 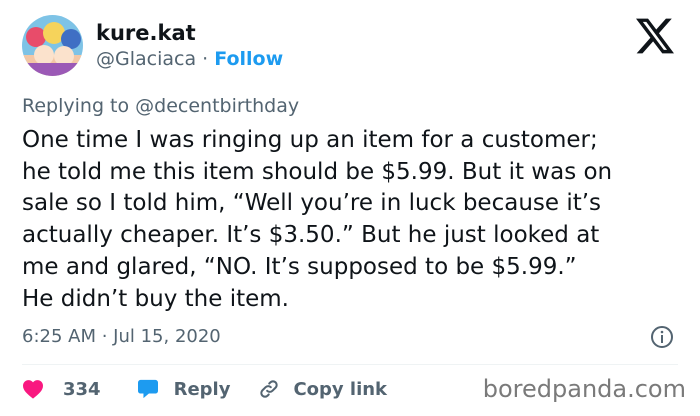 I want to click on watermark: boredpanda.com, so click(x=584, y=389).